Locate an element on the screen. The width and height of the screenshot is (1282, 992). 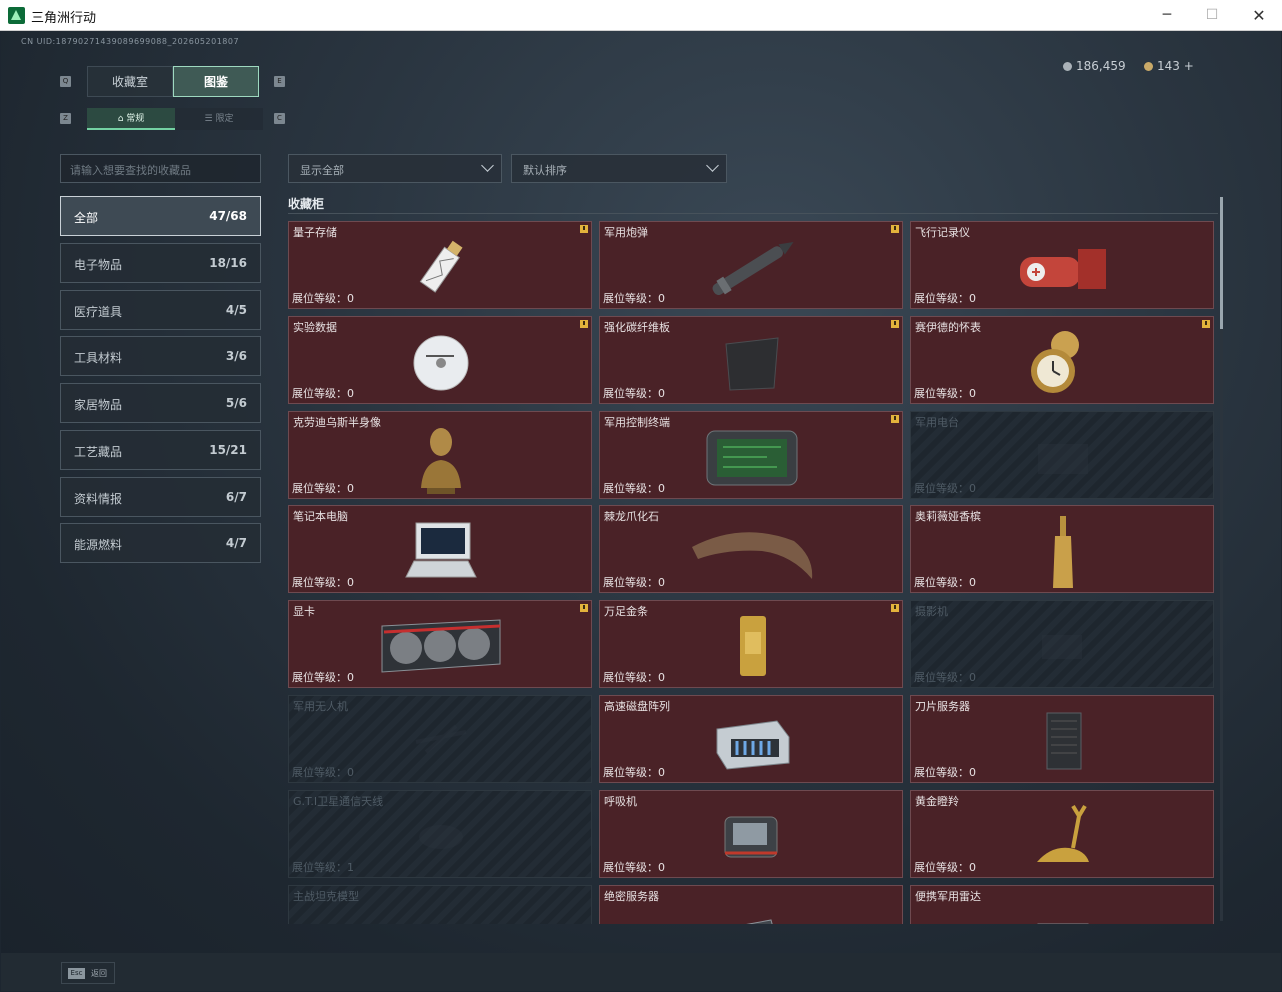
collection-card: 刀片服务器 展位等级：0 is located at coordinates (1062, 739).